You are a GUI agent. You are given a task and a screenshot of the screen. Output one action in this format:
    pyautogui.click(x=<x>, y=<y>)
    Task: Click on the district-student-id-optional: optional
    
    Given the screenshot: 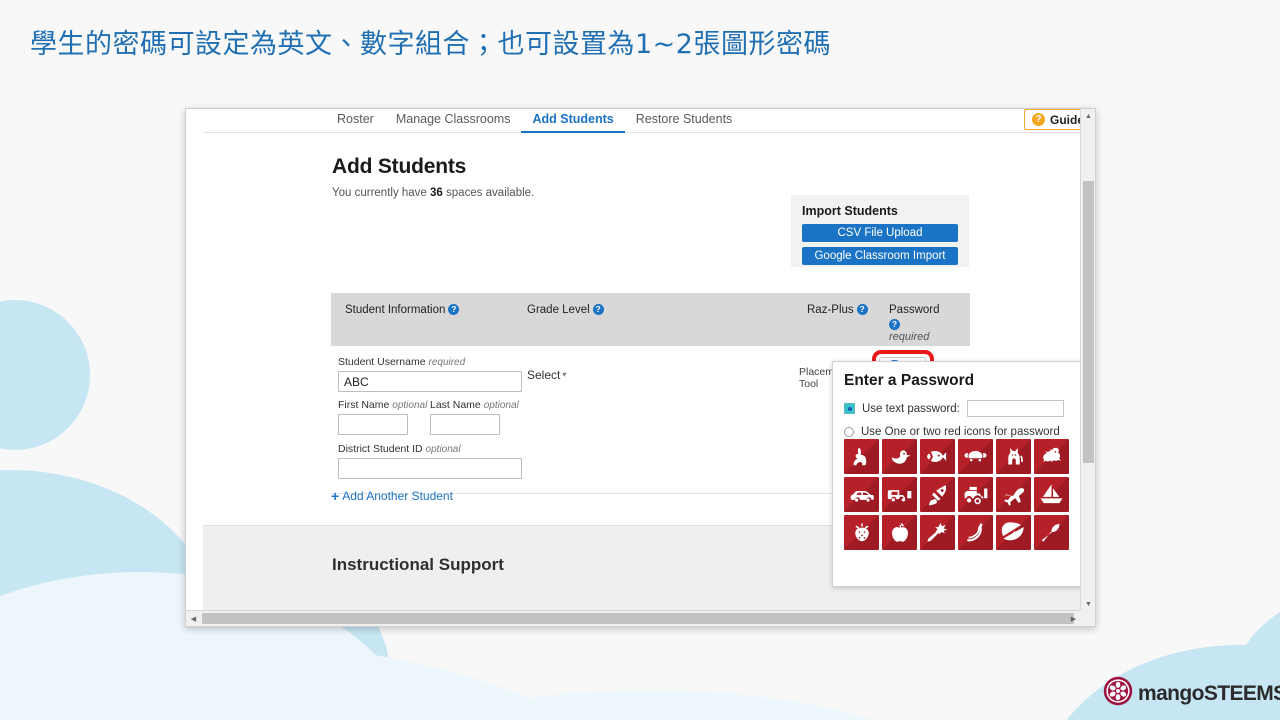 What is the action you would take?
    pyautogui.click(x=443, y=449)
    